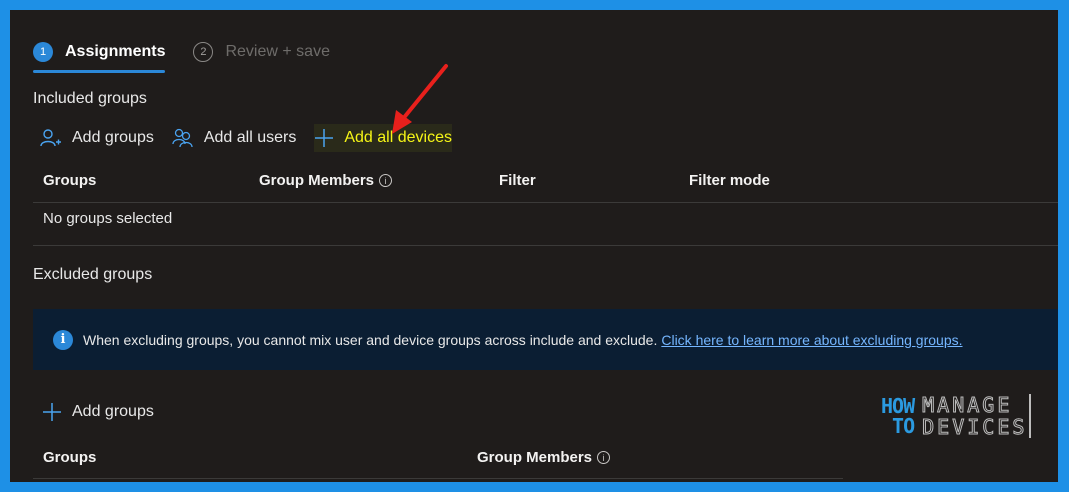  What do you see at coordinates (420, 99) in the screenshot?
I see `annotation-arrow` at bounding box center [420, 99].